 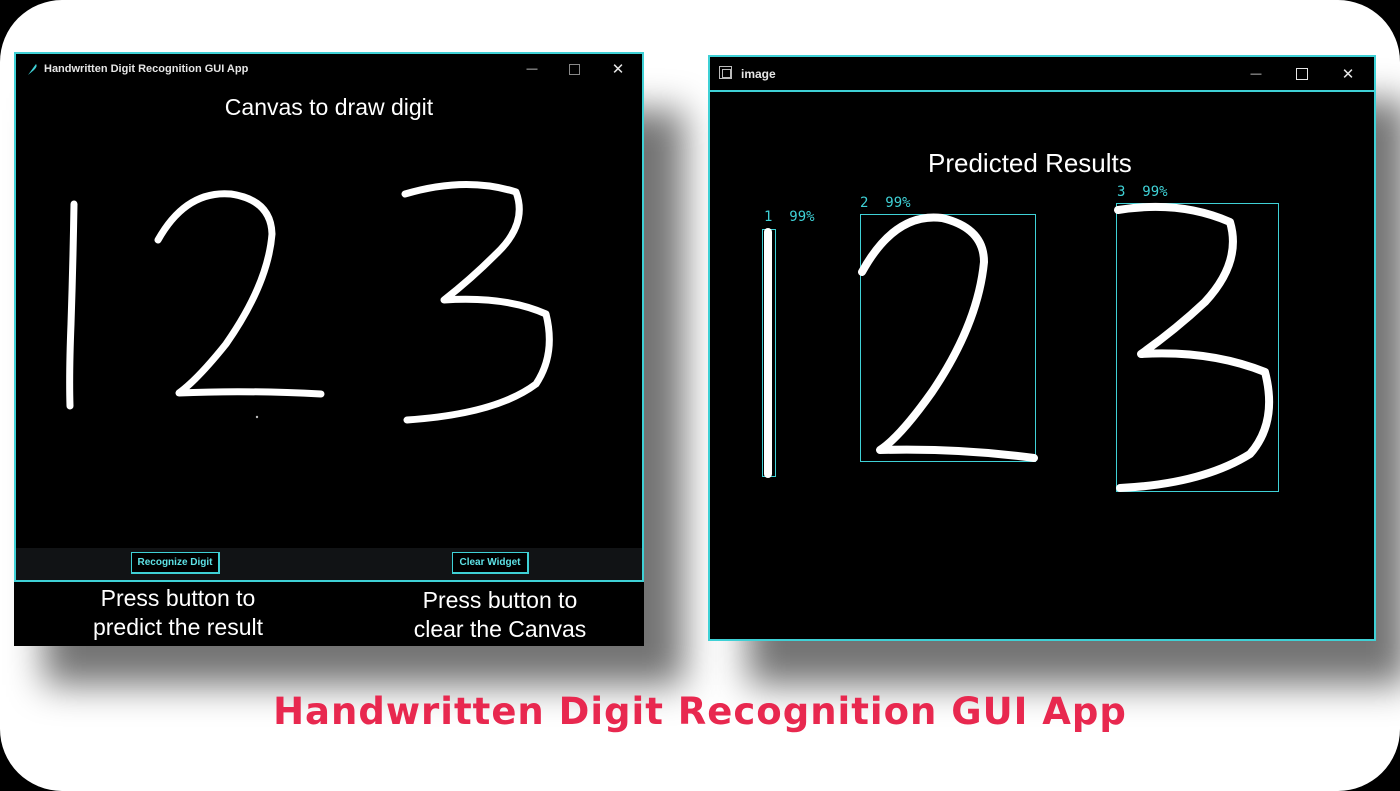 I want to click on feather-icon, so click(x=32, y=69).